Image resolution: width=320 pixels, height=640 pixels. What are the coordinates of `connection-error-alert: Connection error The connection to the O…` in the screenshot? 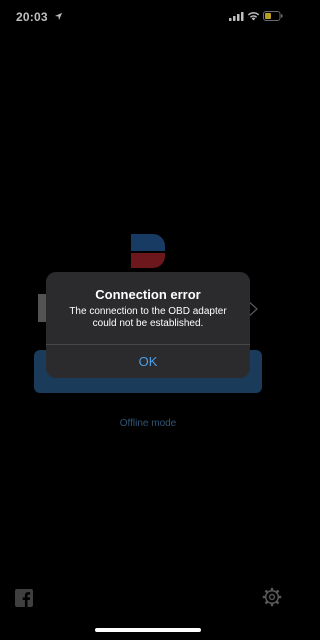 It's located at (148, 325).